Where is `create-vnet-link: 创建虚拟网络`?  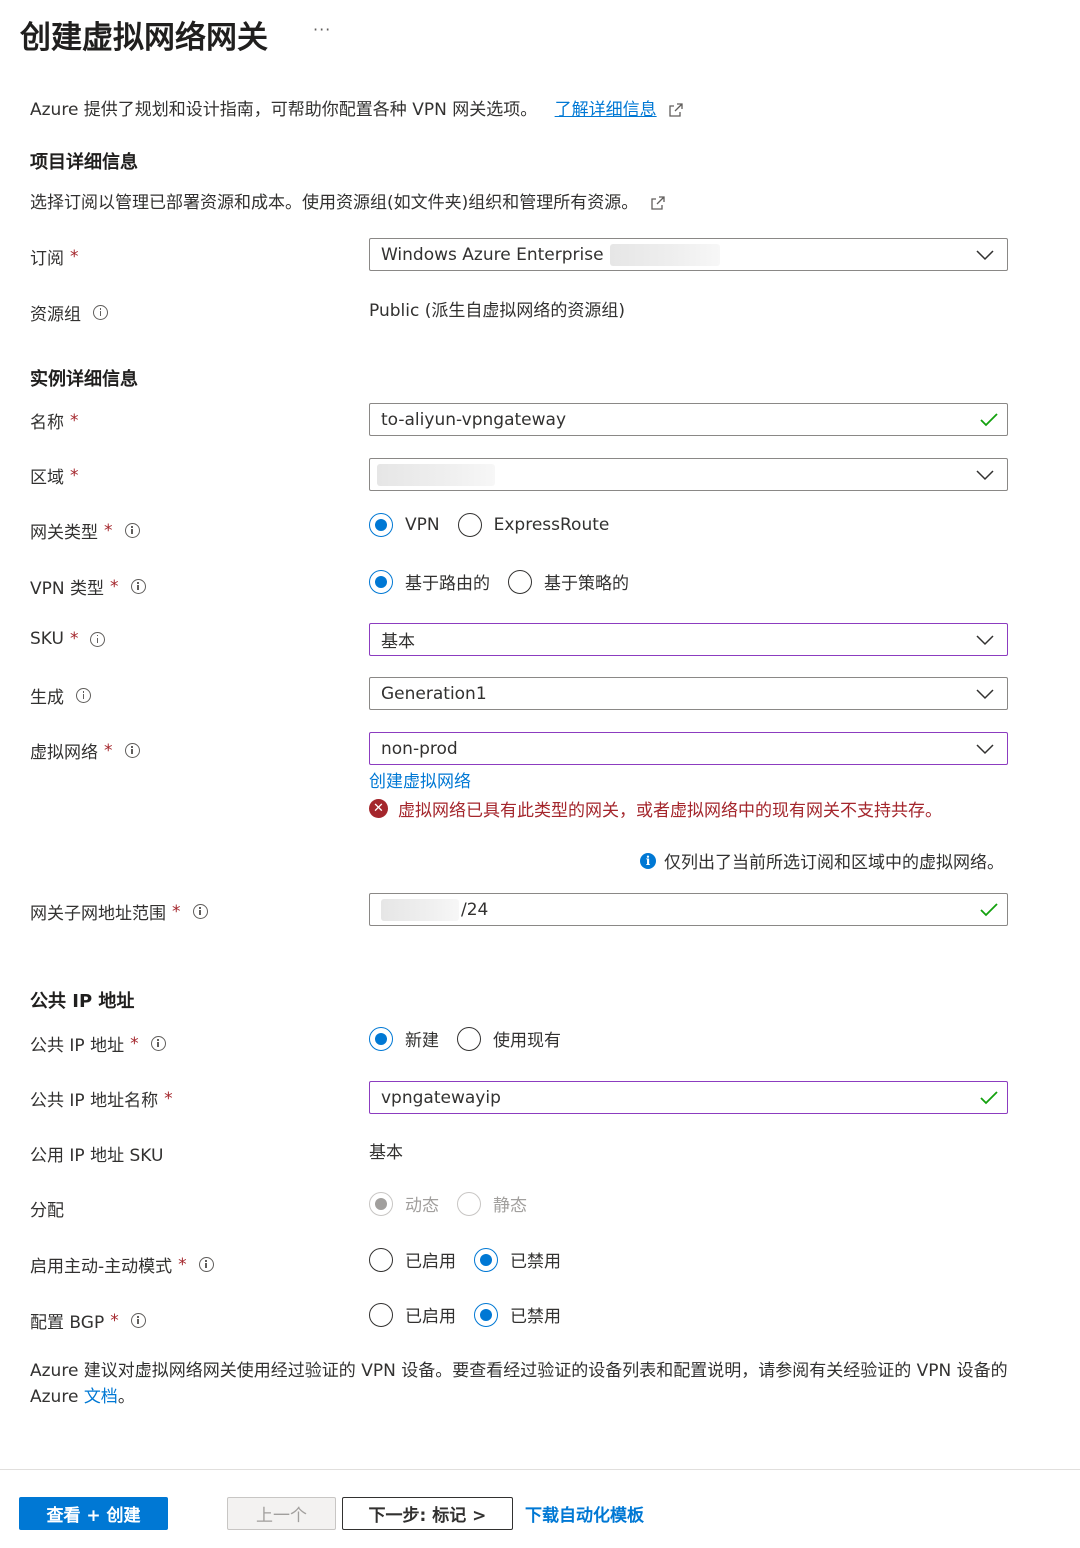
create-vnet-link: 创建虚拟网络 is located at coordinates (420, 779).